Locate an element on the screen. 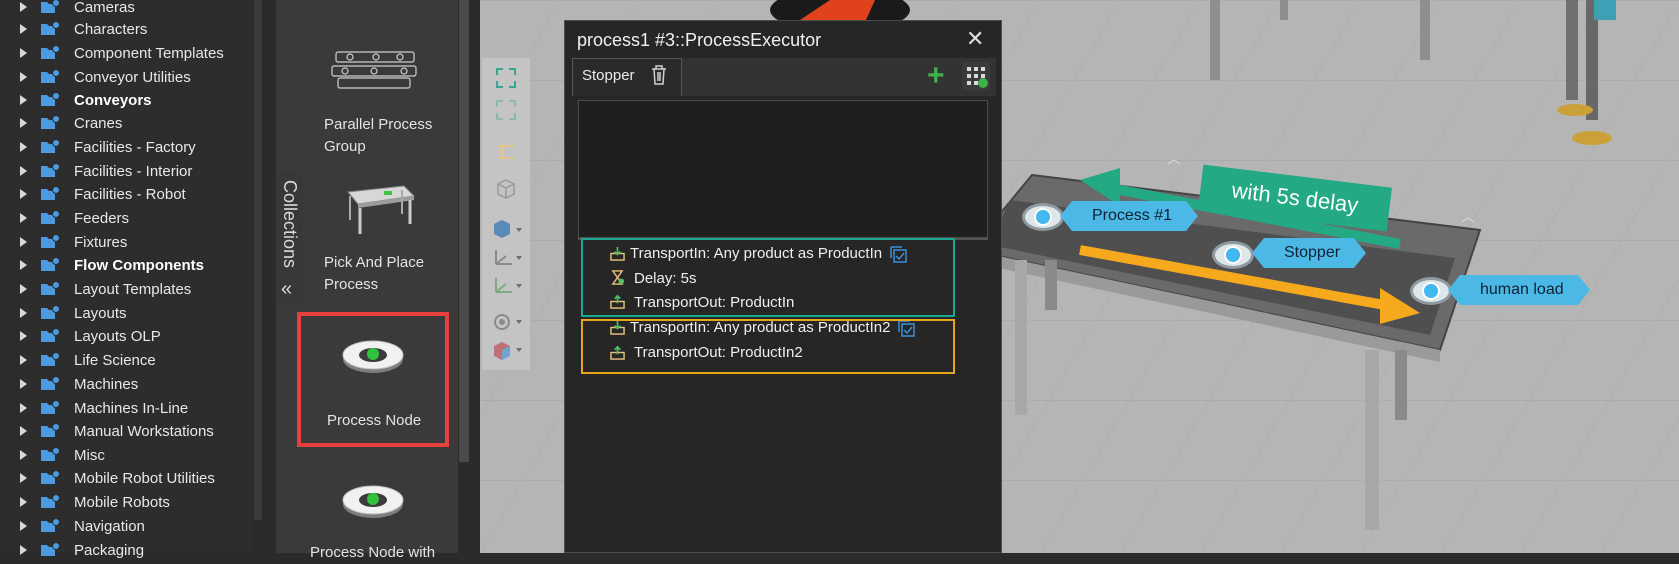  tree-item: Mobile Robot Utilities is located at coordinates (125, 478).